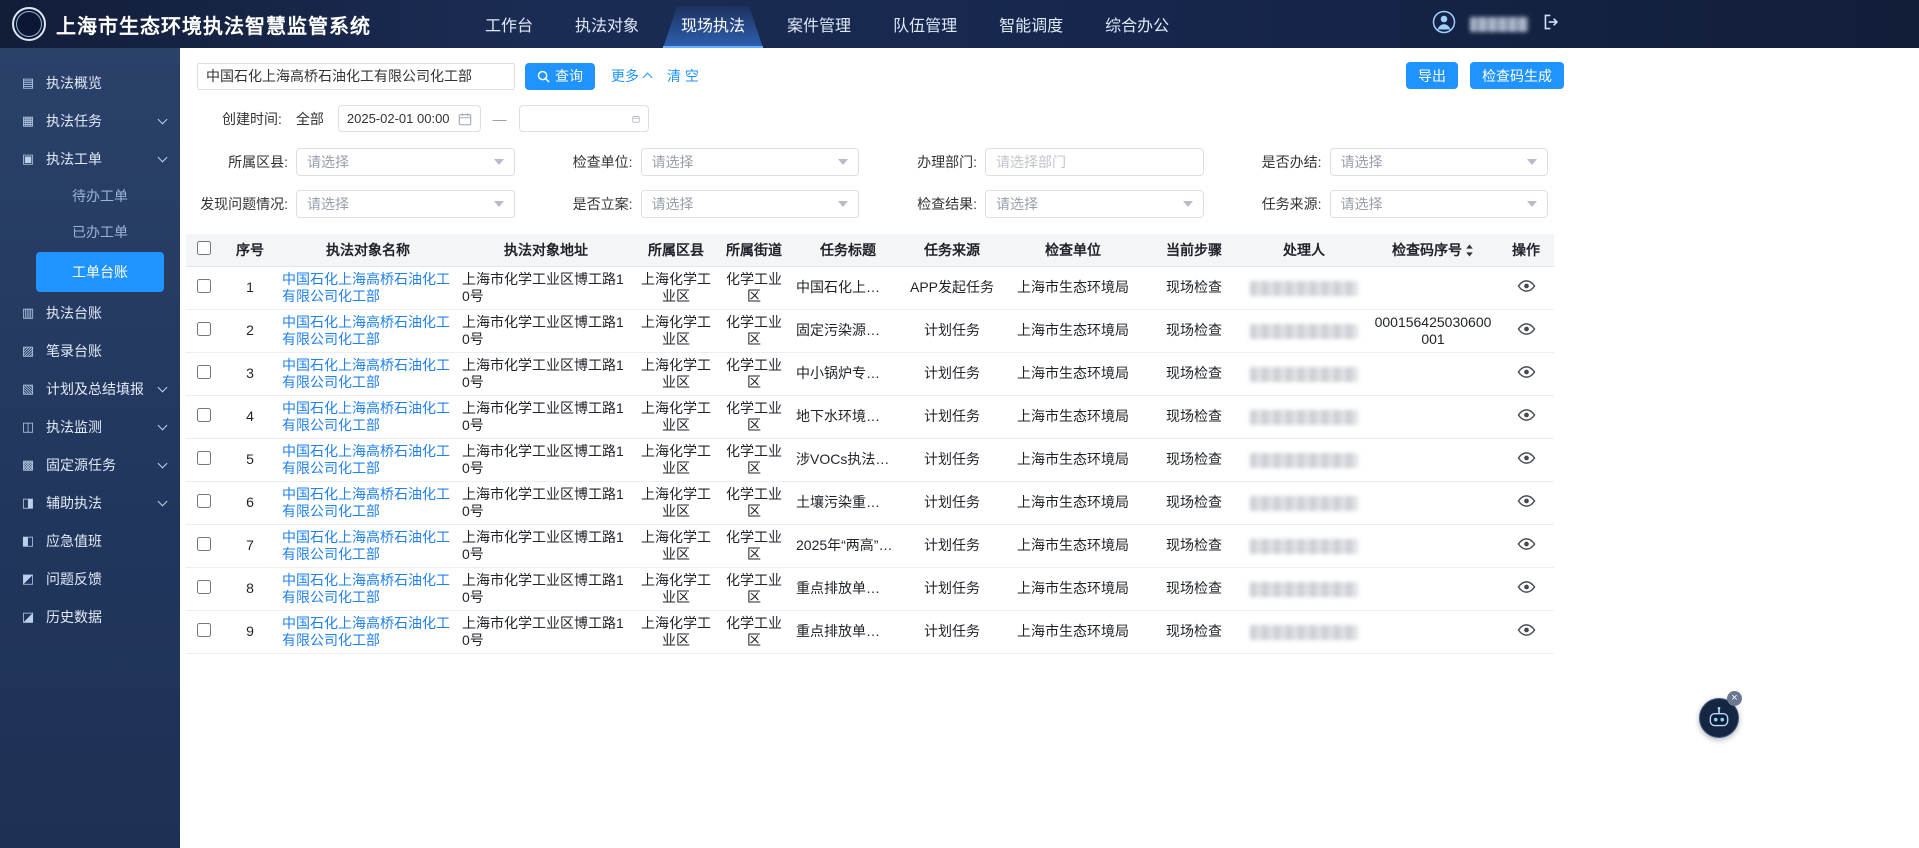 This screenshot has height=848, width=1919. What do you see at coordinates (1552, 24) in the screenshot?
I see `logout-icon` at bounding box center [1552, 24].